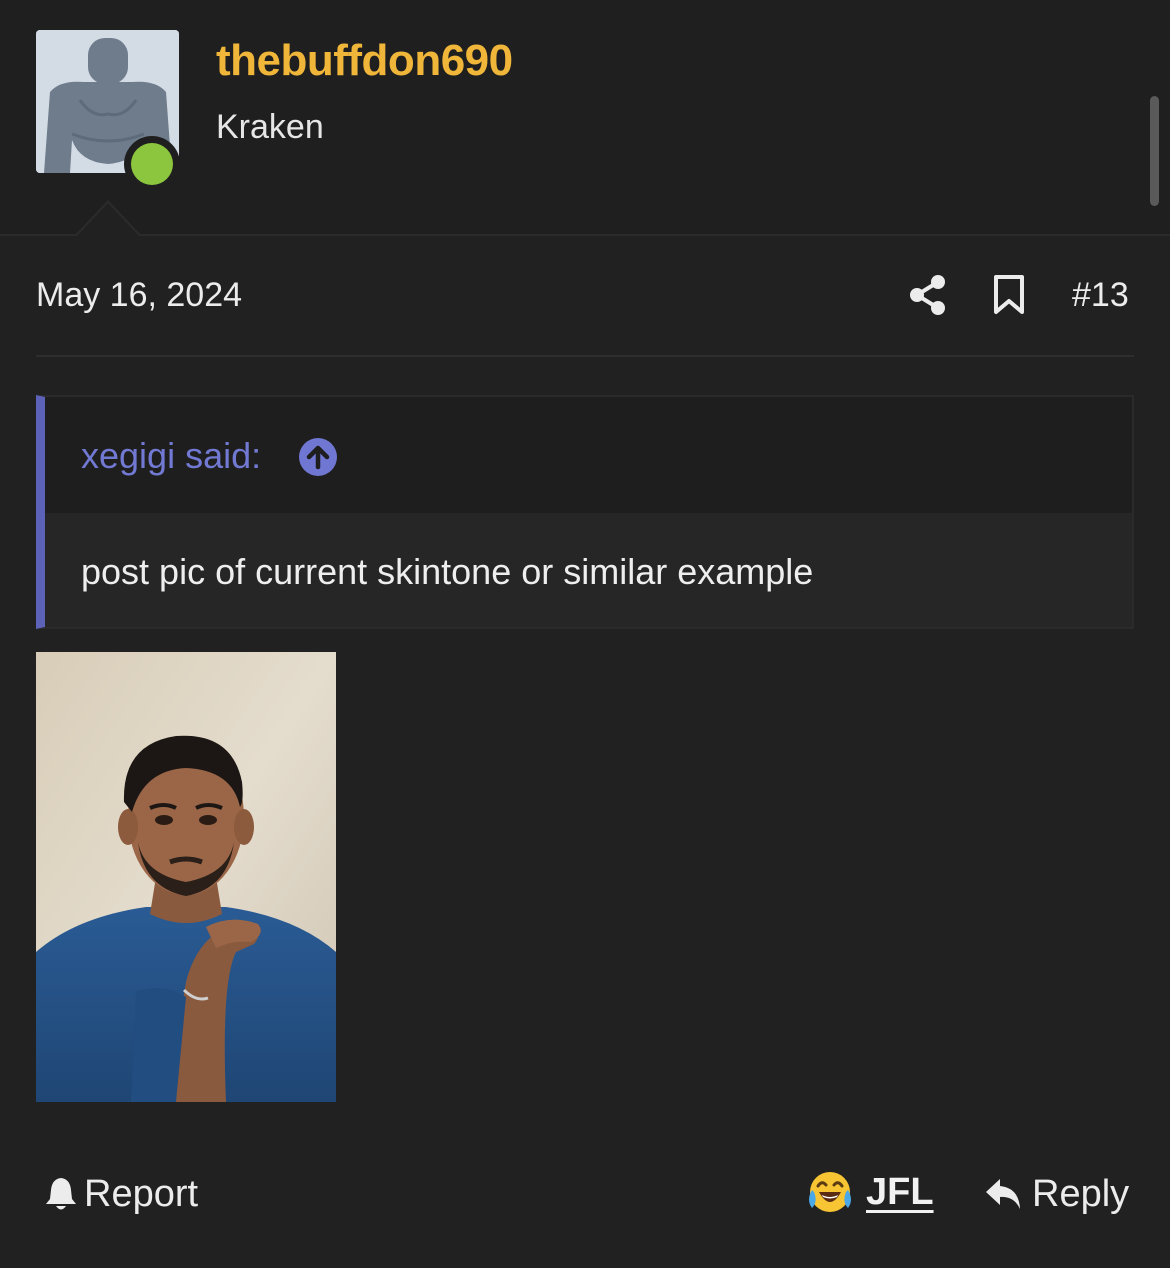 This screenshot has height=1268, width=1170. I want to click on share-icon, so click(927, 295).